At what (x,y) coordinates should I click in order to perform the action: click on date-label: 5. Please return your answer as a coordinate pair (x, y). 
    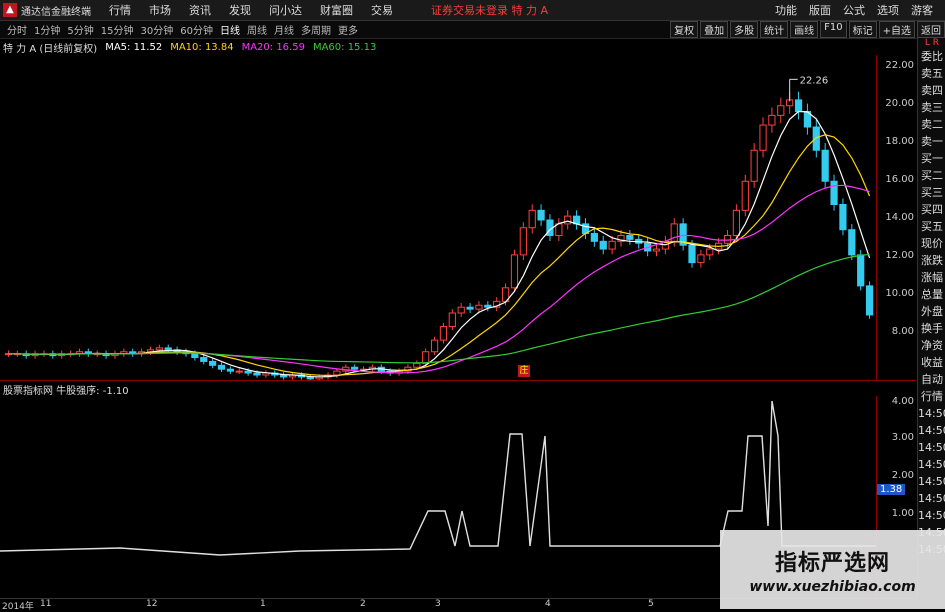
    Looking at the image, I should click on (651, 604).